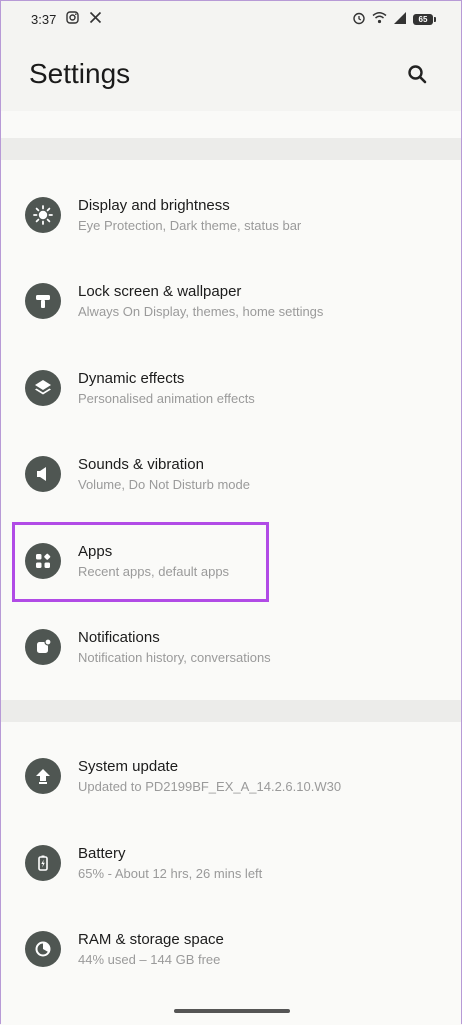  What do you see at coordinates (95, 551) in the screenshot?
I see `item-title: Apps` at bounding box center [95, 551].